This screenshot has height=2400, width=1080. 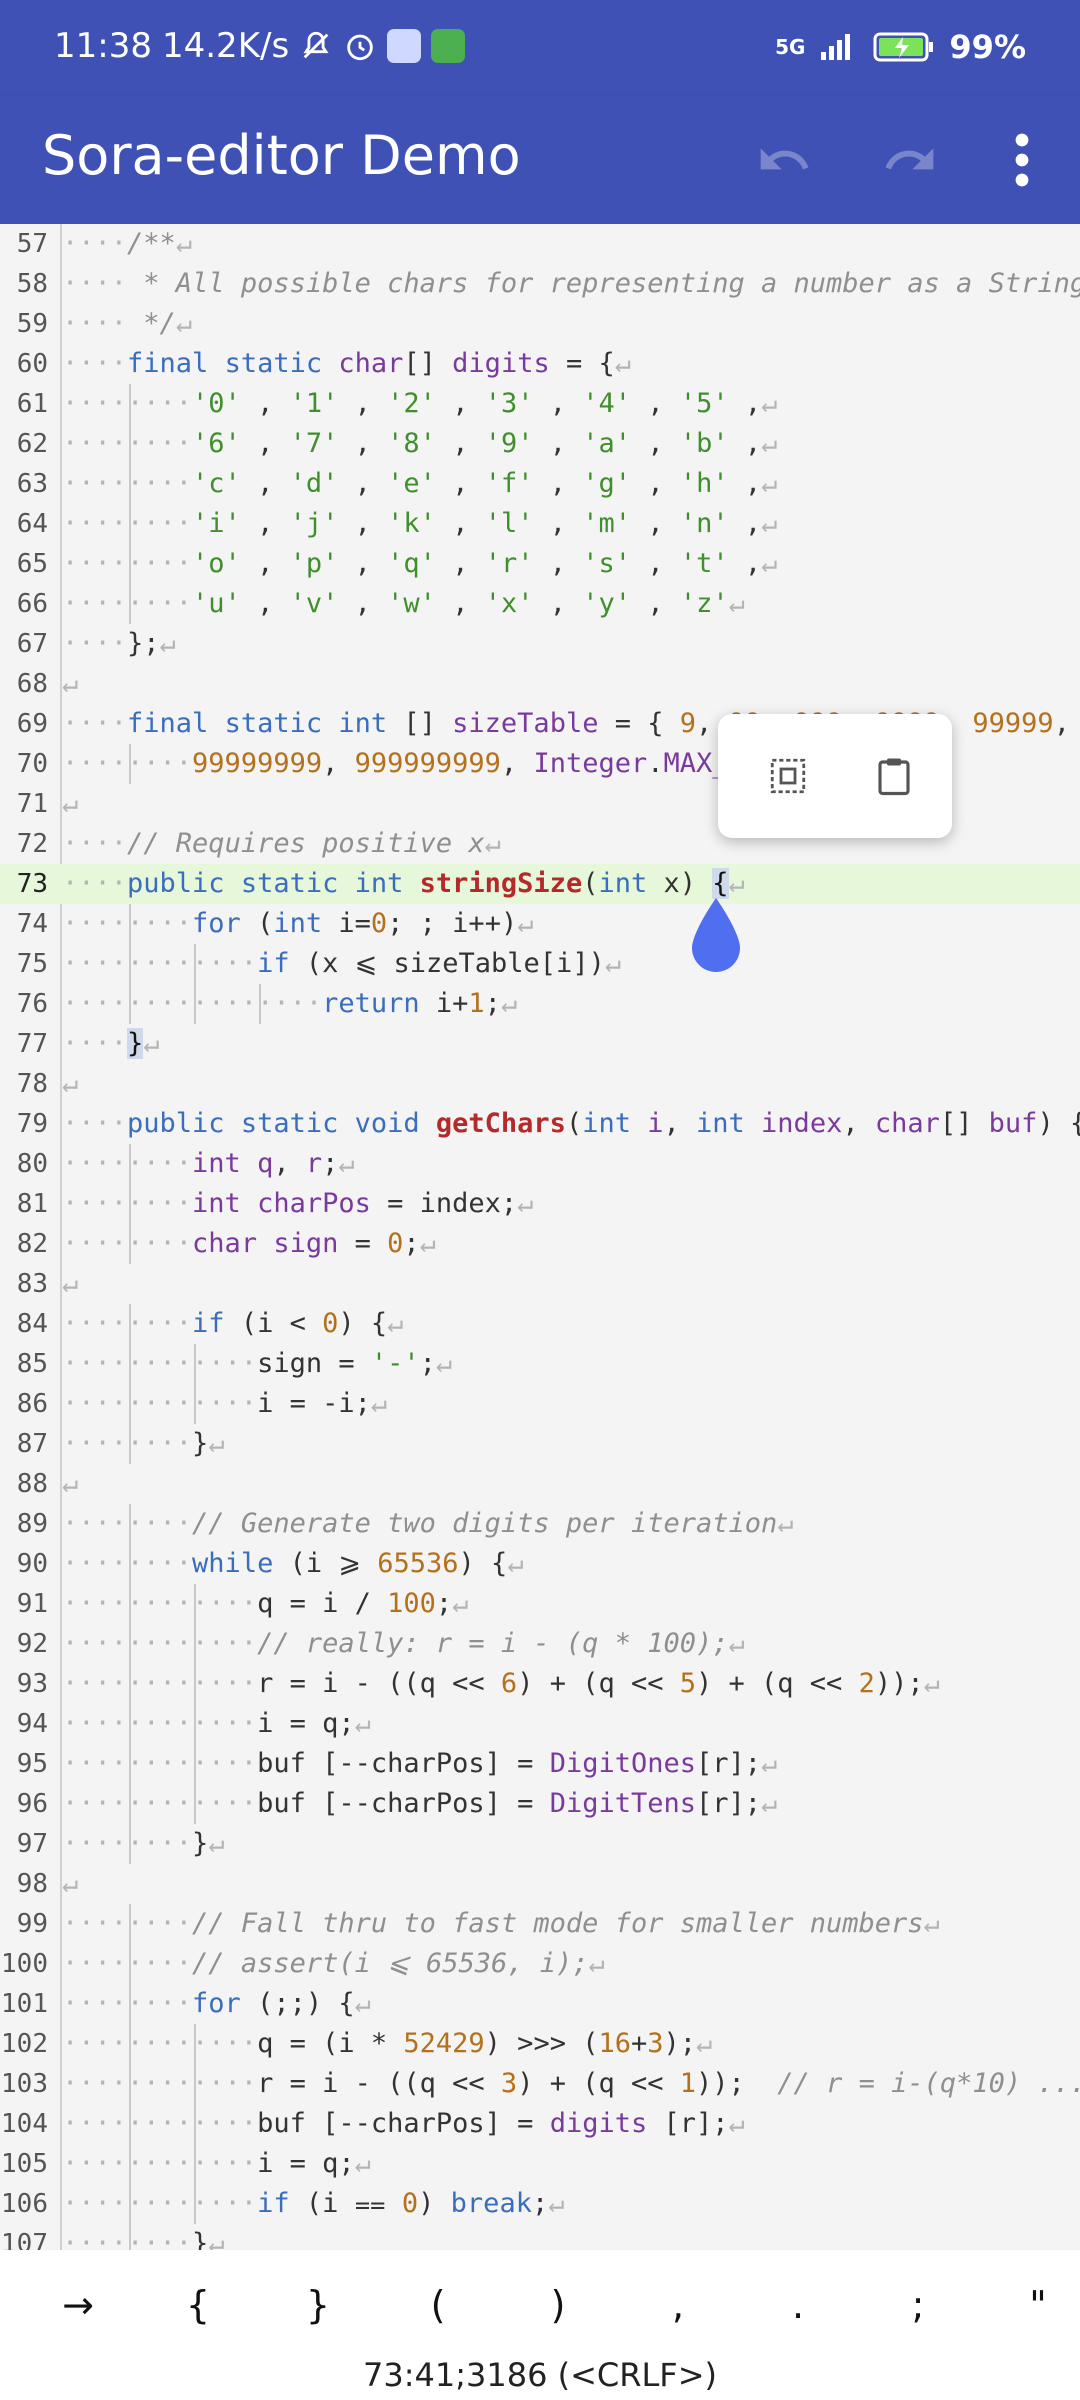 What do you see at coordinates (540, 964) in the screenshot?
I see `code-line: 75 ············if (x ⩽ sizeTable[i])↵` at bounding box center [540, 964].